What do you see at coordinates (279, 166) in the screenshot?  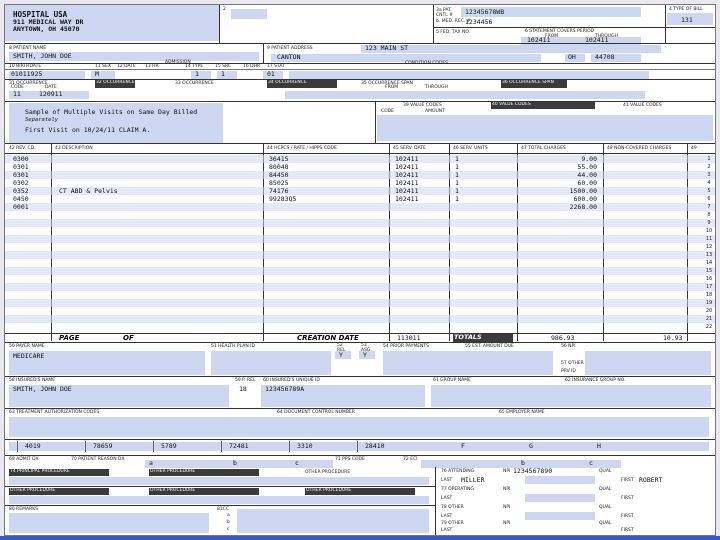 I see `line-hcpcs: 80048` at bounding box center [279, 166].